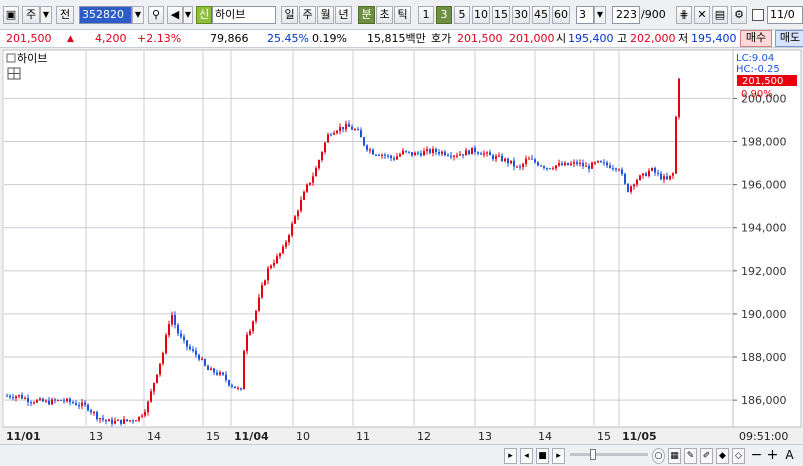 Image resolution: width=803 pixels, height=466 pixels. I want to click on indicator-icon: ⋕, so click(684, 15).